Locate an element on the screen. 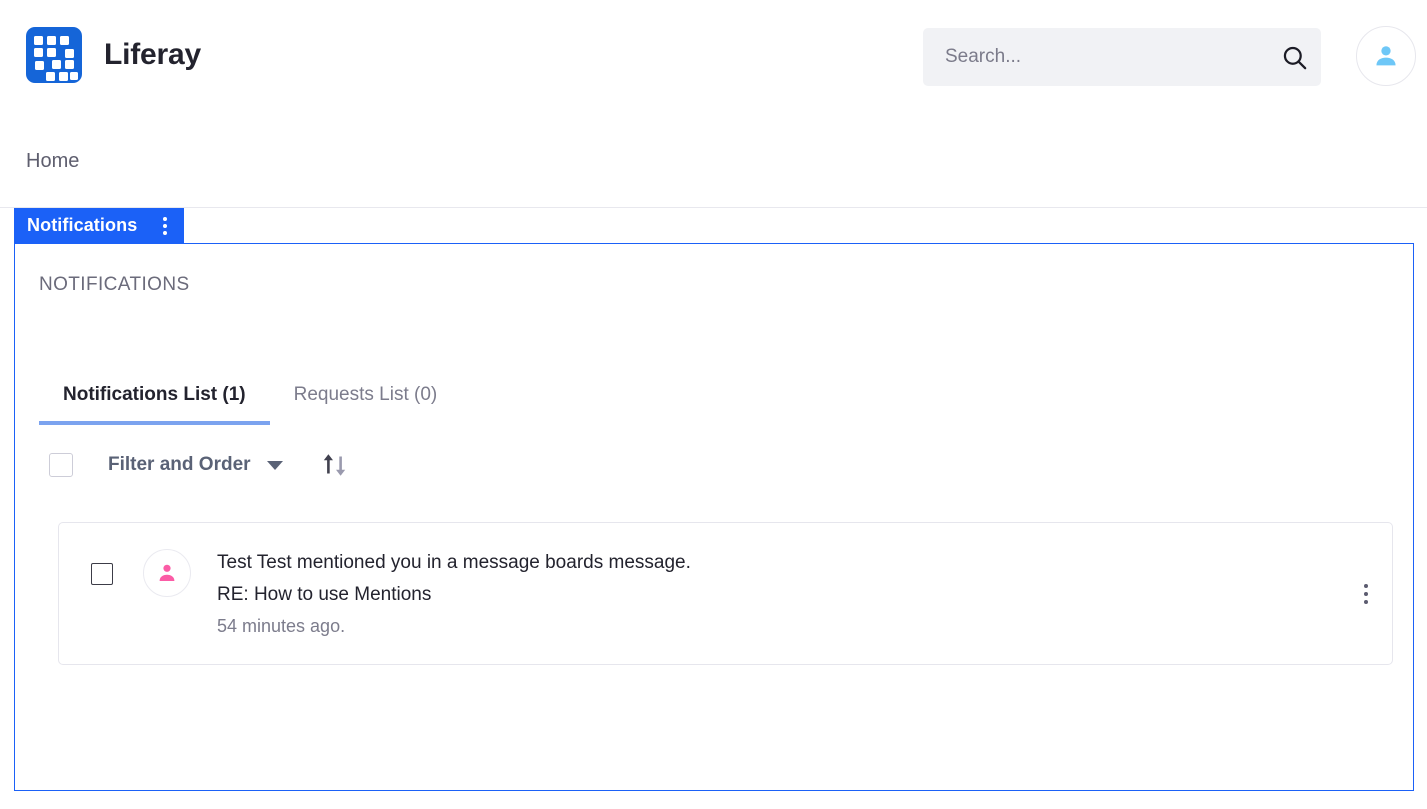 The height and width of the screenshot is (809, 1427). filter-and-order-dropdown: Filter and Order is located at coordinates (195, 465).